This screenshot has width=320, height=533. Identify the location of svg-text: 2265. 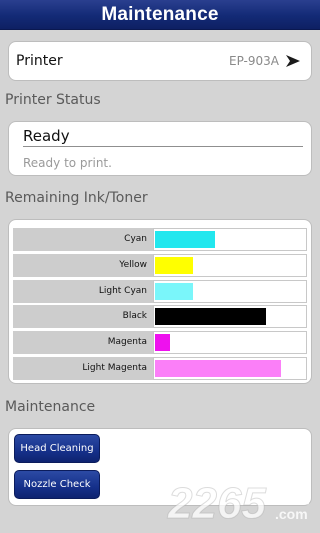
(216, 503).